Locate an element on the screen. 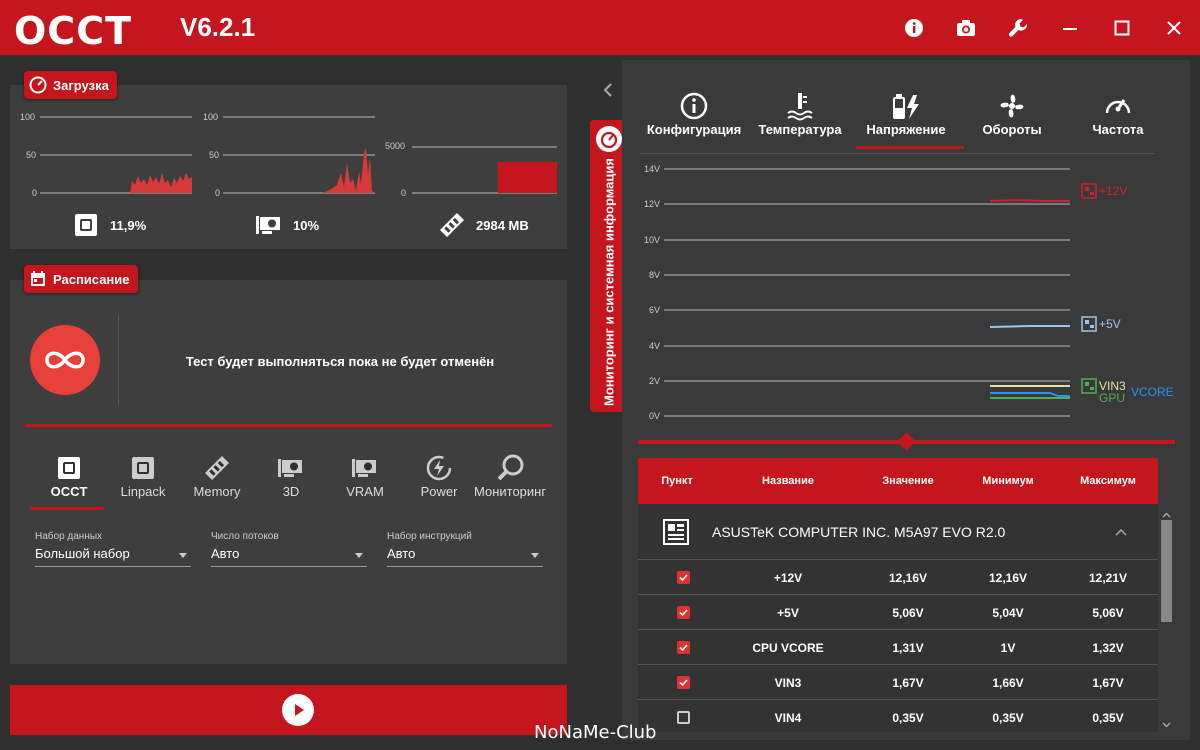  ram-usage-value: 2984 MB is located at coordinates (502, 225).